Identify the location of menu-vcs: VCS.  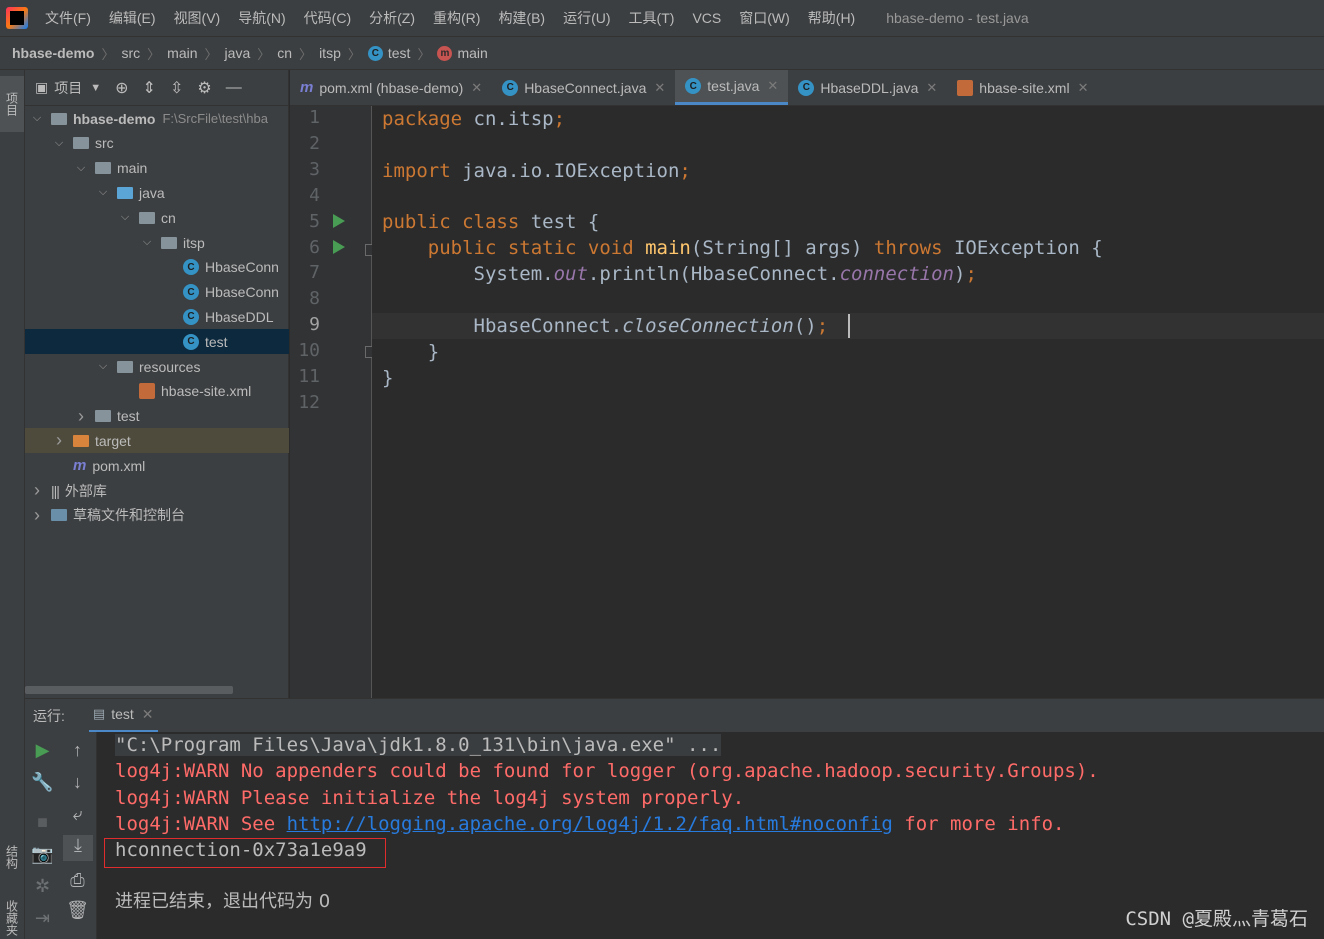
(706, 18).